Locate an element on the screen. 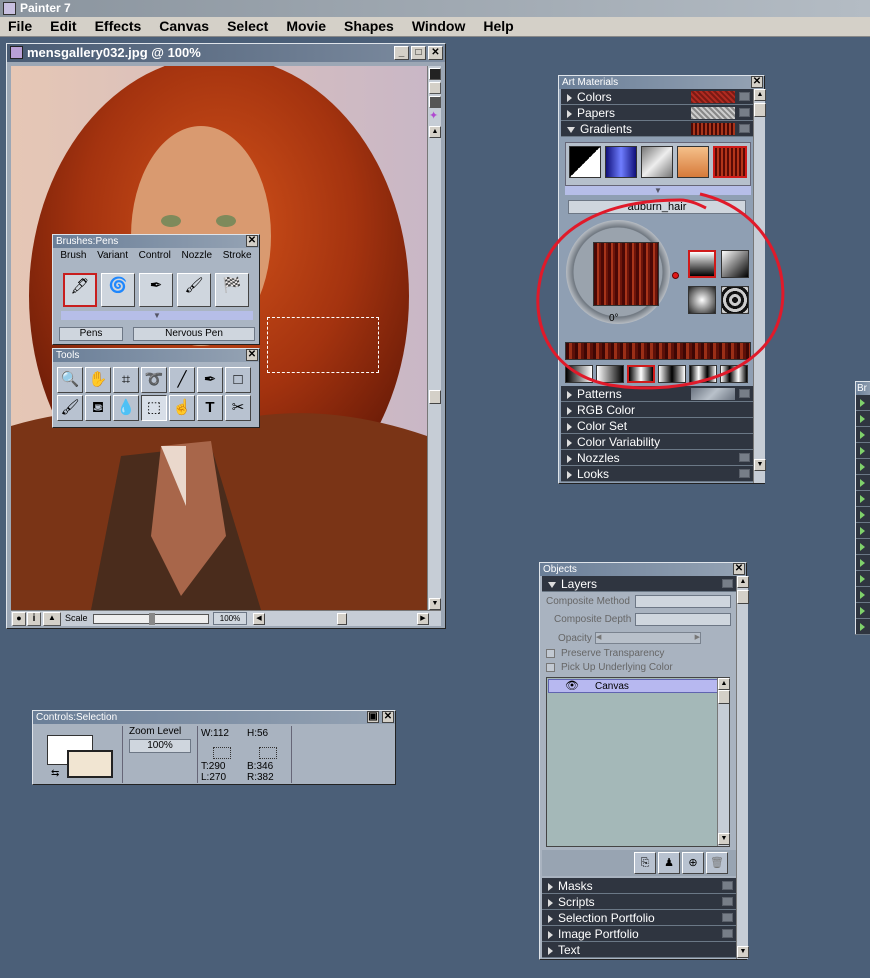 The height and width of the screenshot is (978, 870). am-scroll-down: ▼ is located at coordinates (760, 465).